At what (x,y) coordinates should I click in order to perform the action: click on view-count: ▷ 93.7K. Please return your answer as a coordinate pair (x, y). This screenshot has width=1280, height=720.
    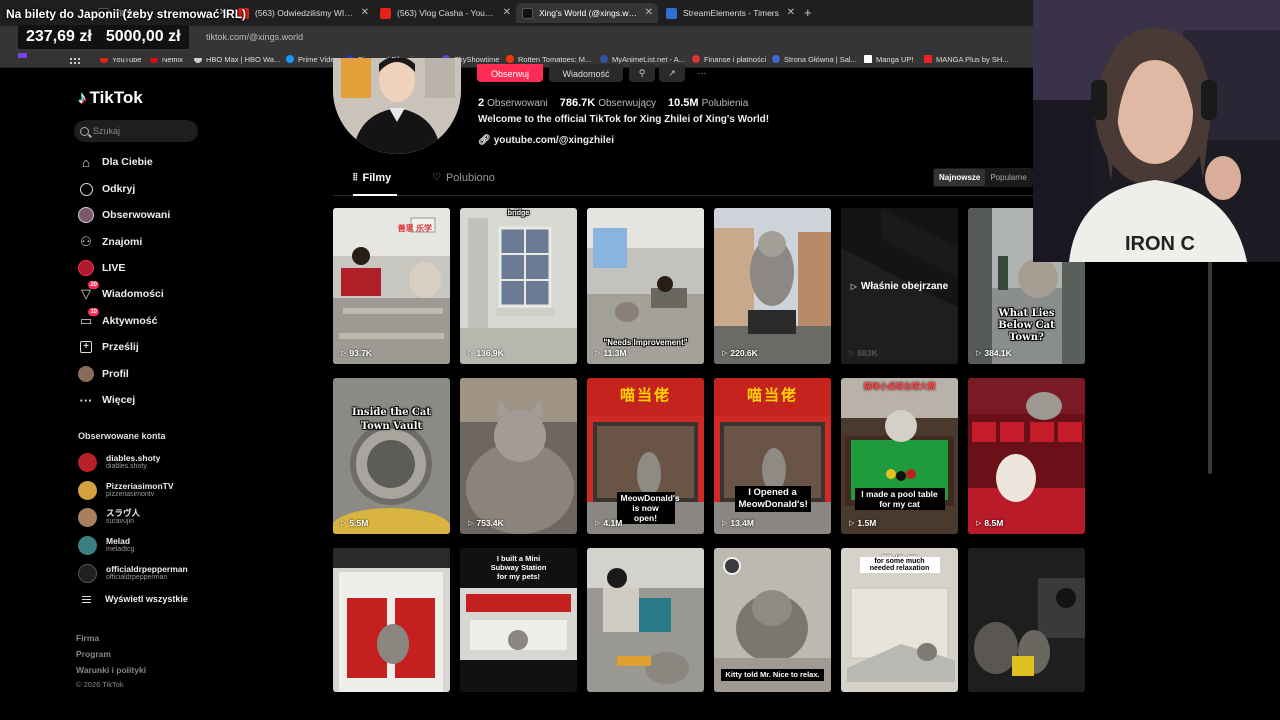
    Looking at the image, I should click on (357, 353).